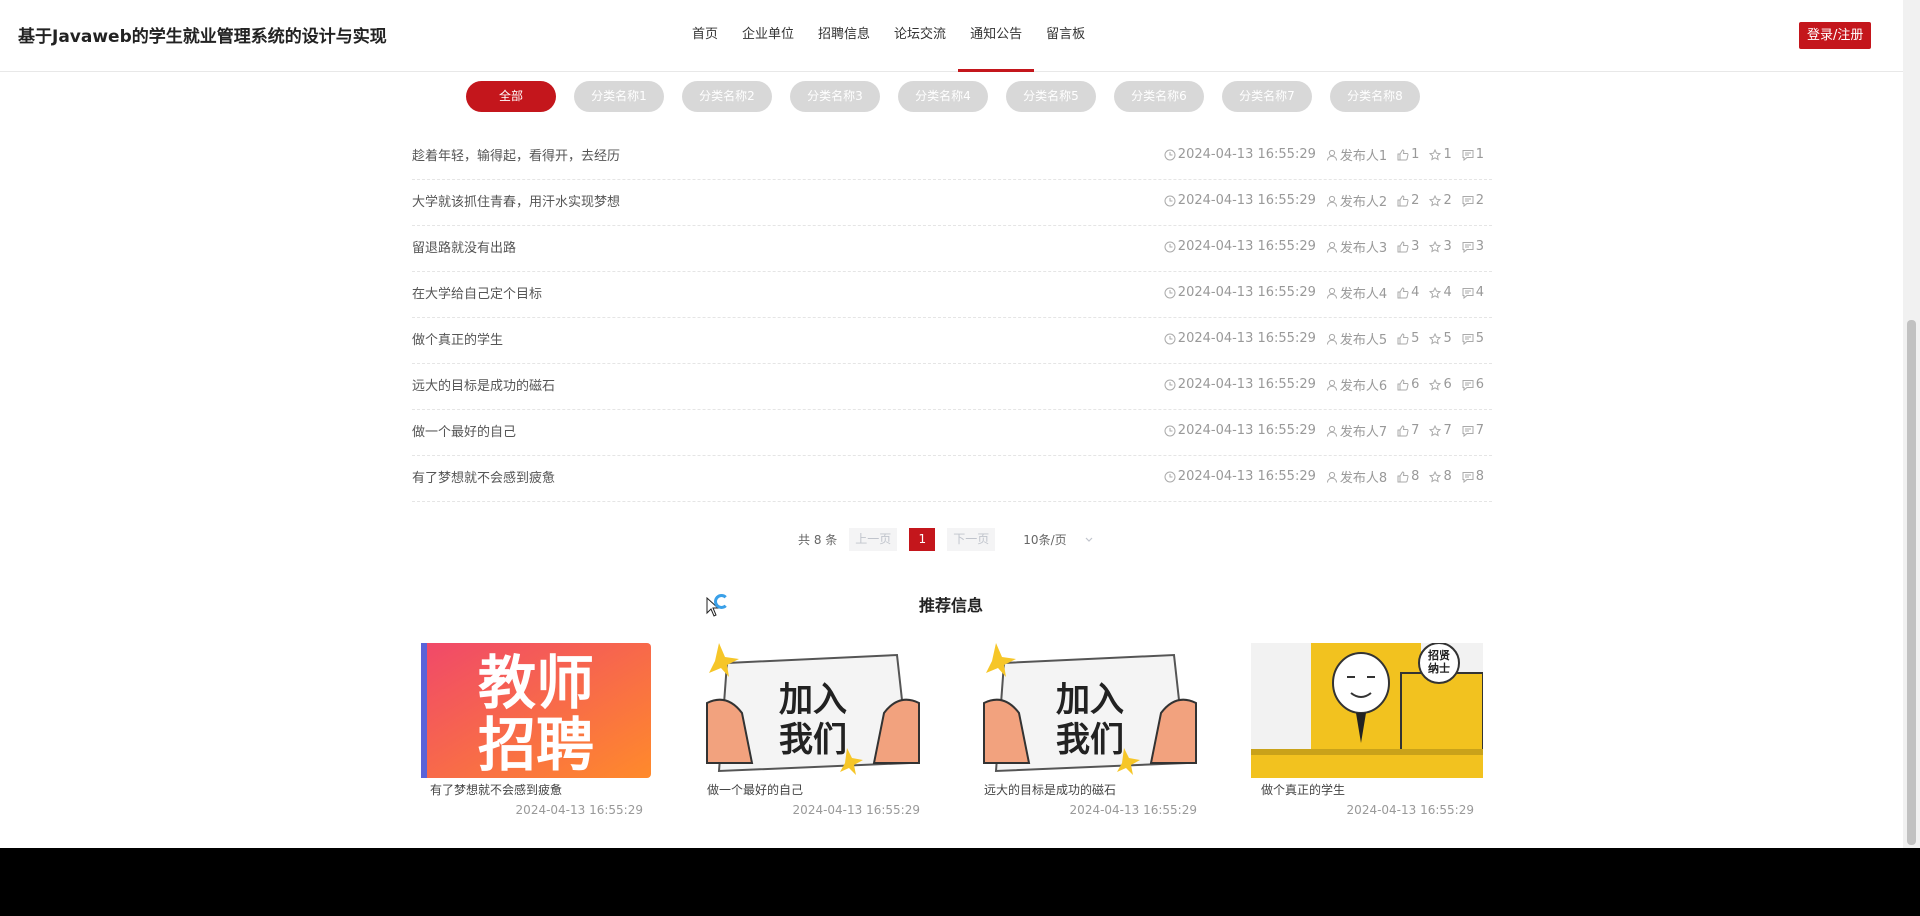 The width and height of the screenshot is (1920, 916). I want to click on notice-stars-count: 4, so click(1447, 292).